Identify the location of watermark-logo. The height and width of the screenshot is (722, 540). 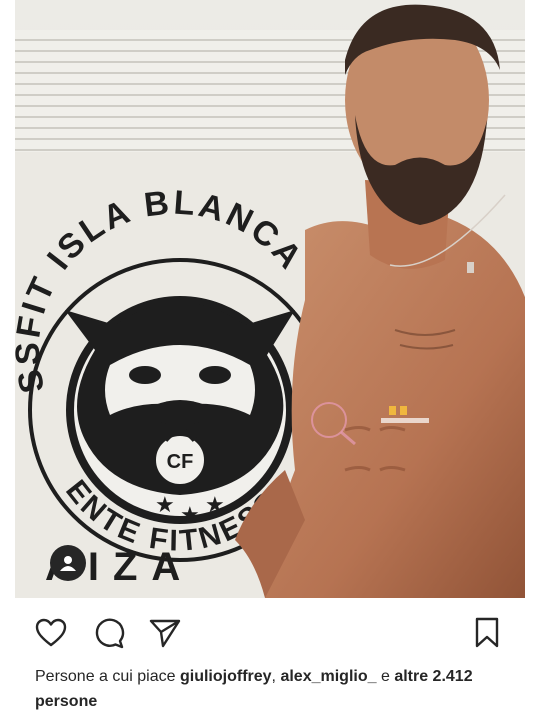
(370, 424).